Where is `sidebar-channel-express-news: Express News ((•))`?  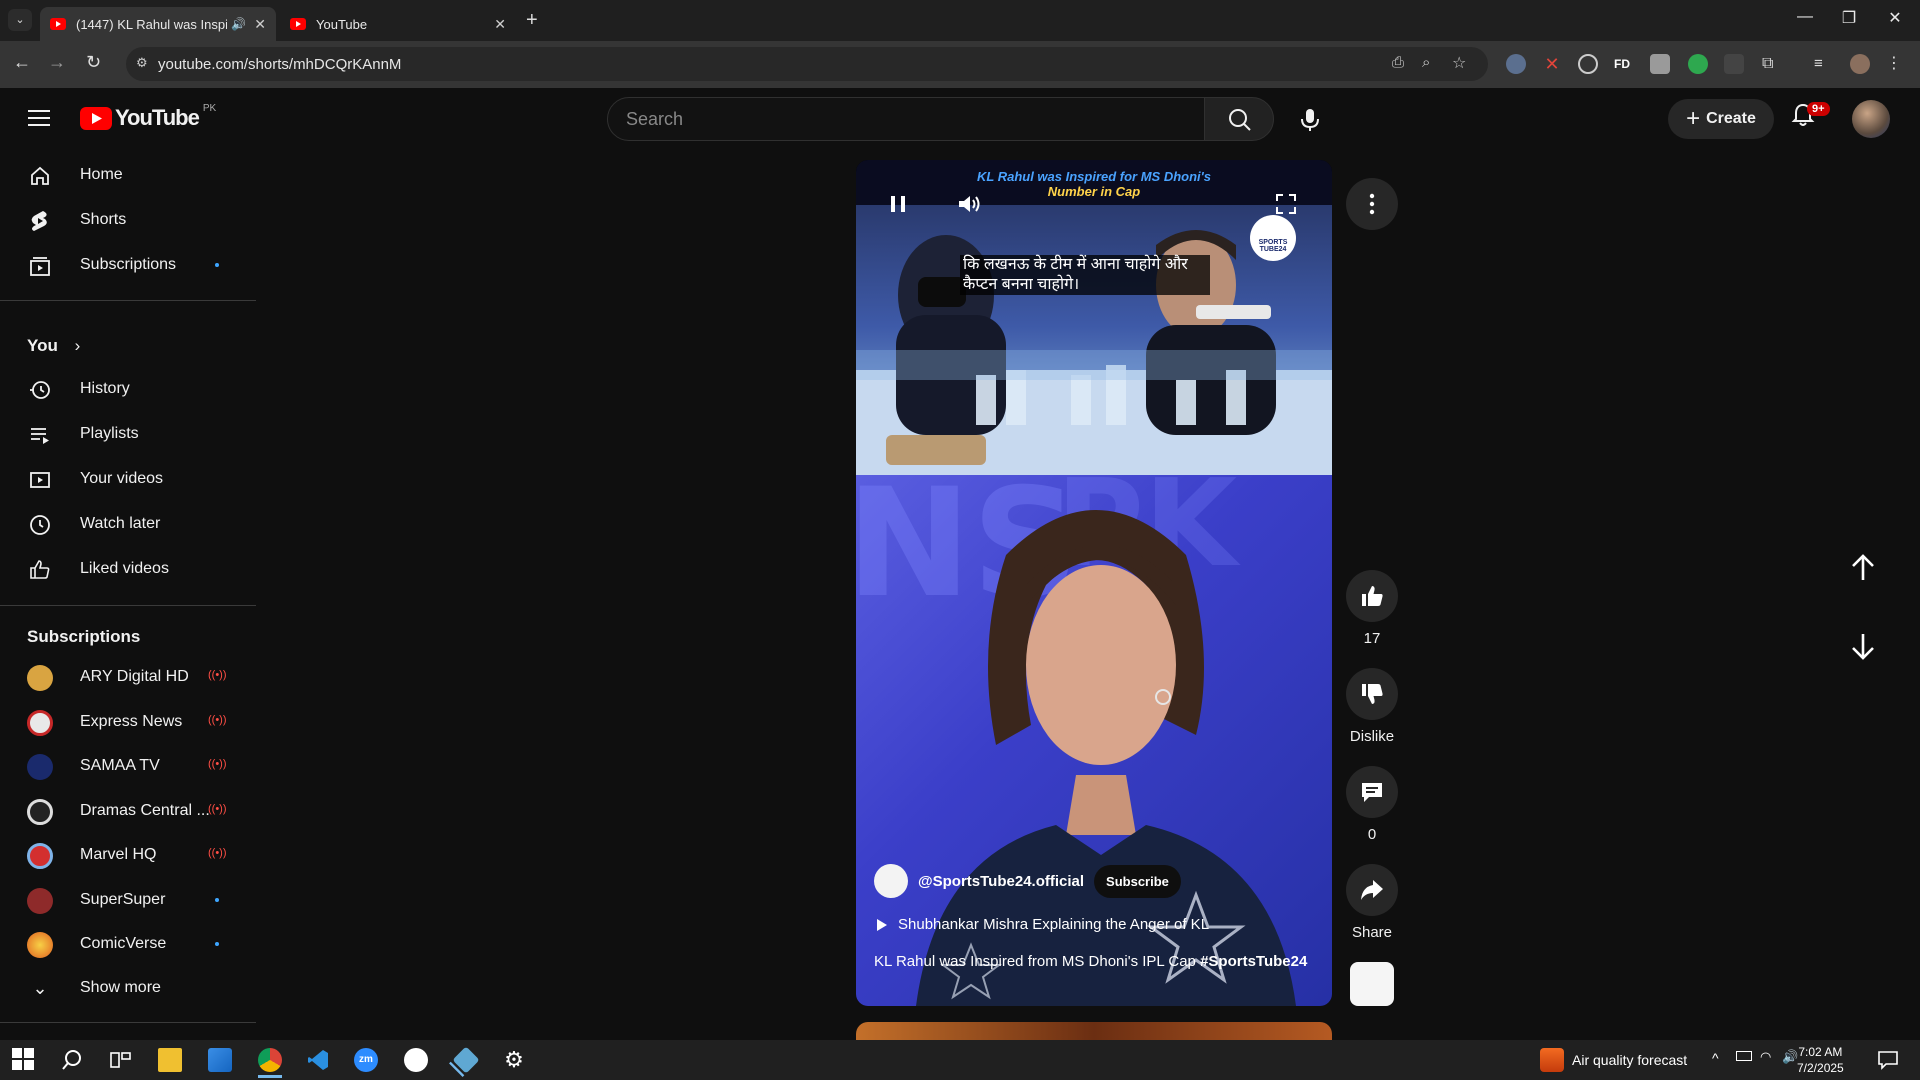
sidebar-channel-express-news: Express News ((•)) is located at coordinates (120, 722).